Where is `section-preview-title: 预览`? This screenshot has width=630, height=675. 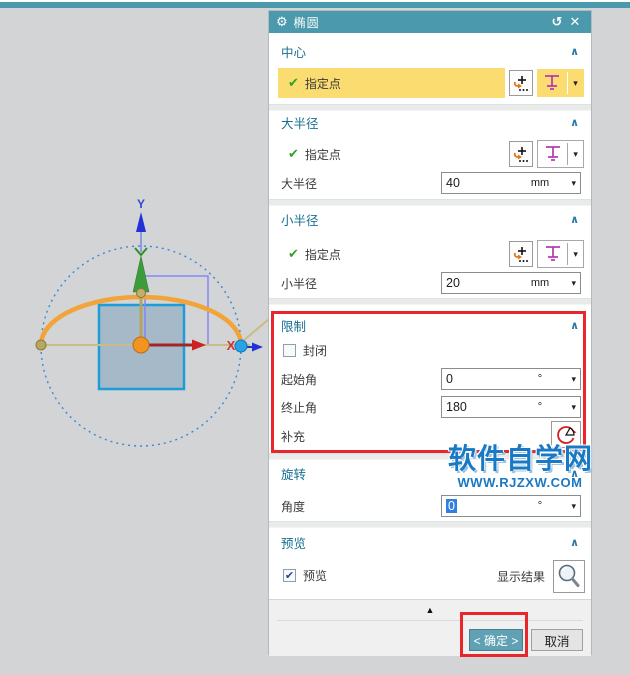 section-preview-title: 预览 is located at coordinates (294, 543).